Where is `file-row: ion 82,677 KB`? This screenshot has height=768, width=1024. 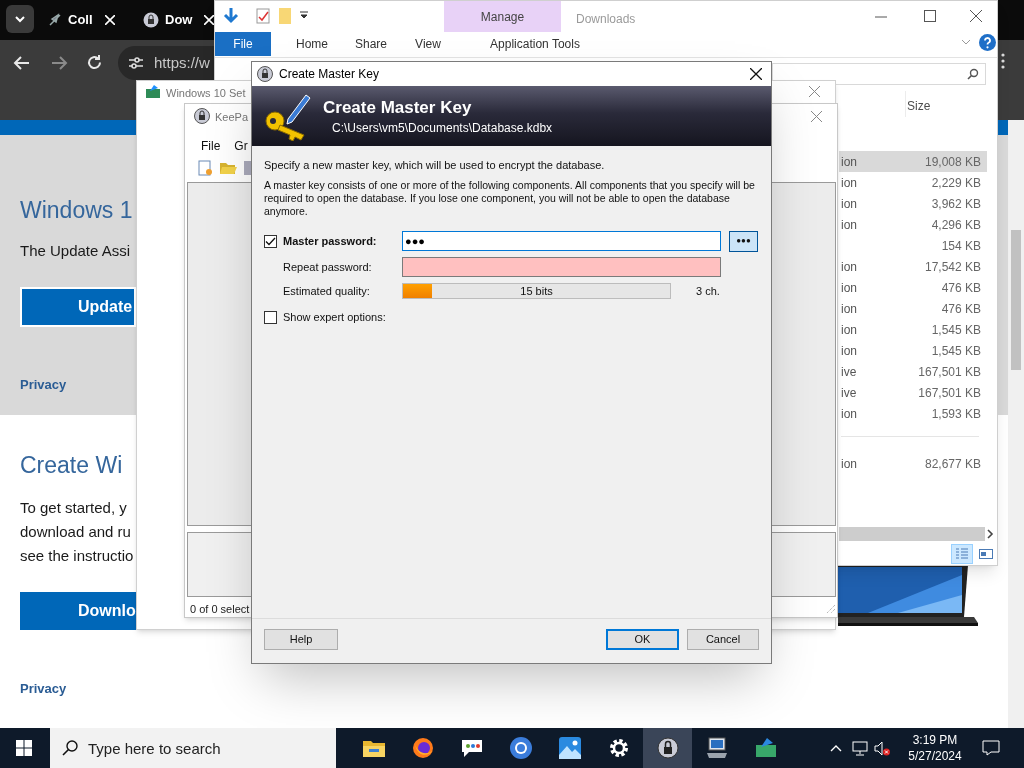 file-row: ion 82,677 KB is located at coordinates (913, 463).